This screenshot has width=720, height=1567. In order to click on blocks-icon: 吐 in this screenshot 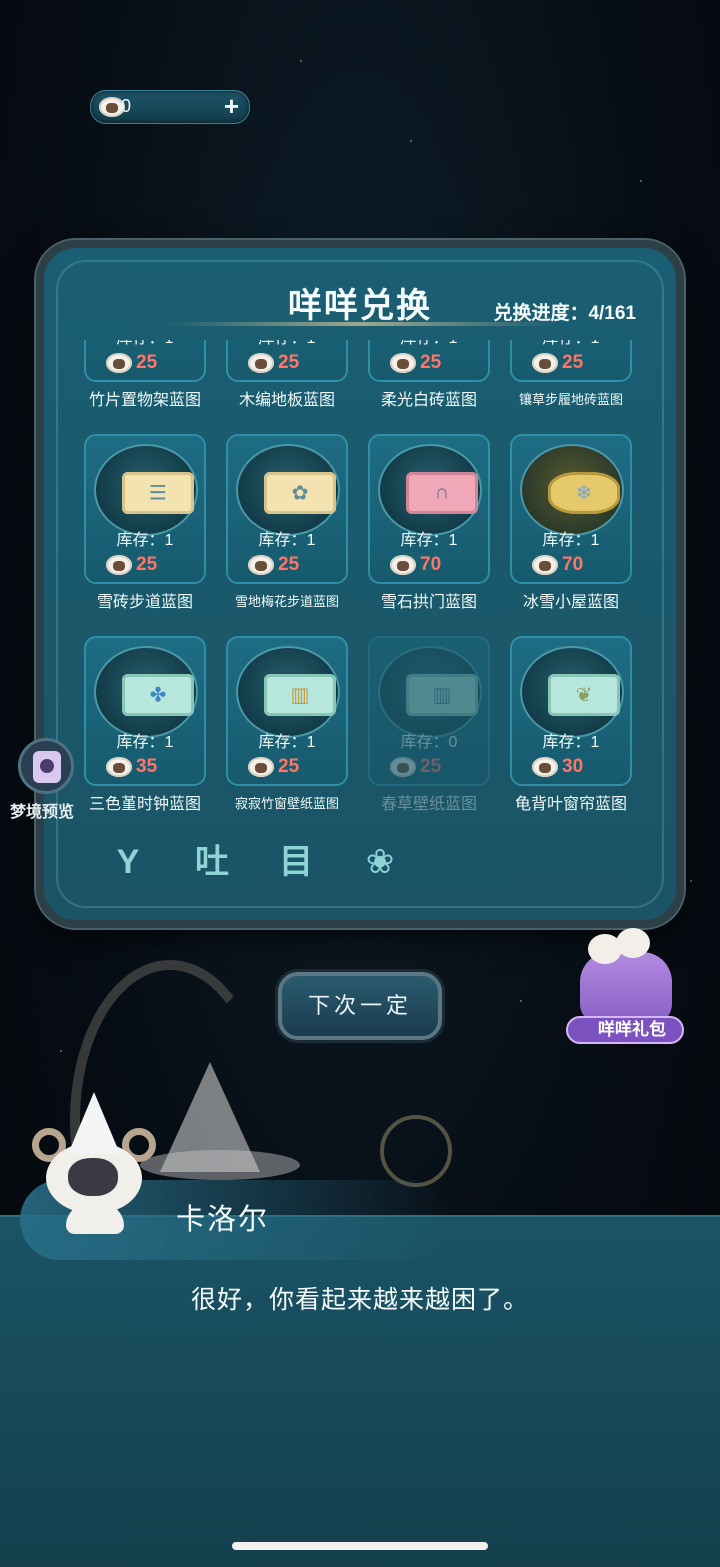, I will do `click(212, 862)`.